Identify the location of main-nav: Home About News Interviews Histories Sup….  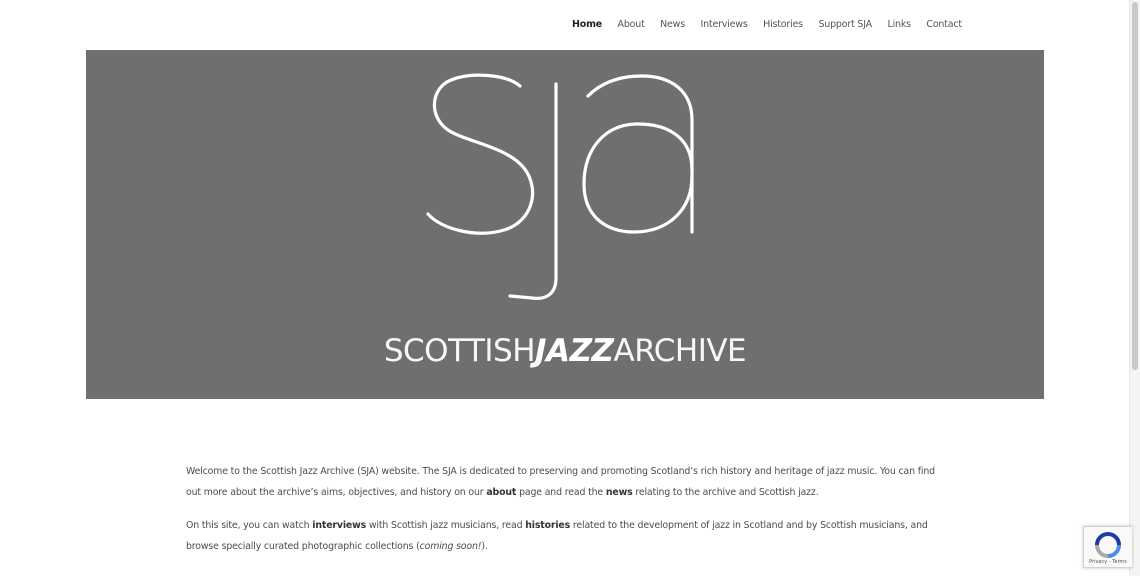
(767, 24).